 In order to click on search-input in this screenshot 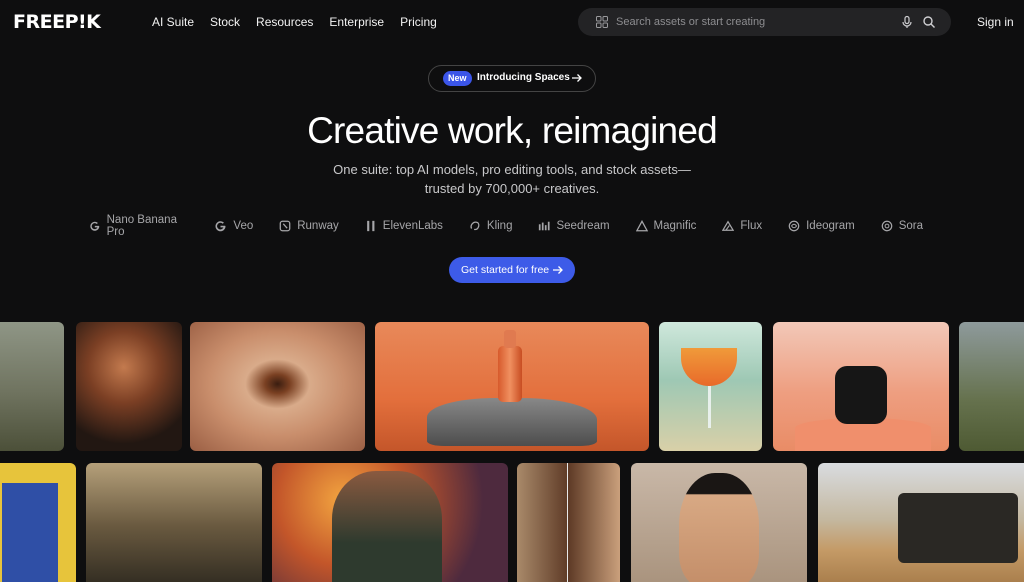, I will do `click(751, 22)`.